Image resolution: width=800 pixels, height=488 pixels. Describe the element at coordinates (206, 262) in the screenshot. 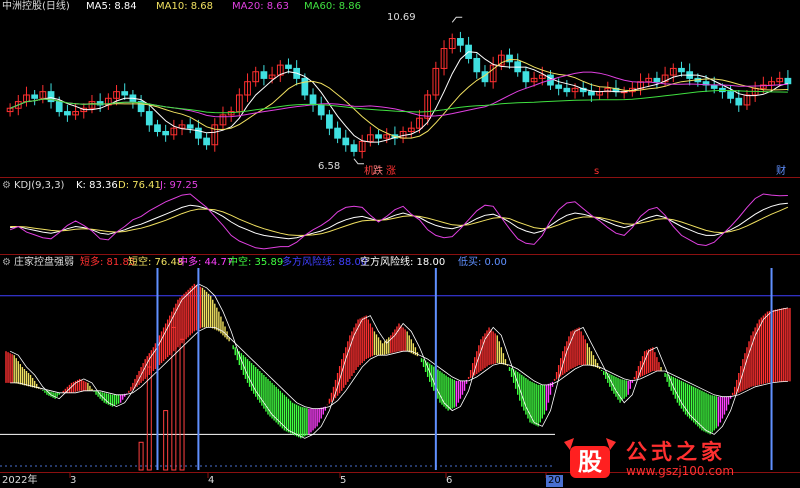

I see `zj-mid-bull-label: 中多: 44.77` at that location.